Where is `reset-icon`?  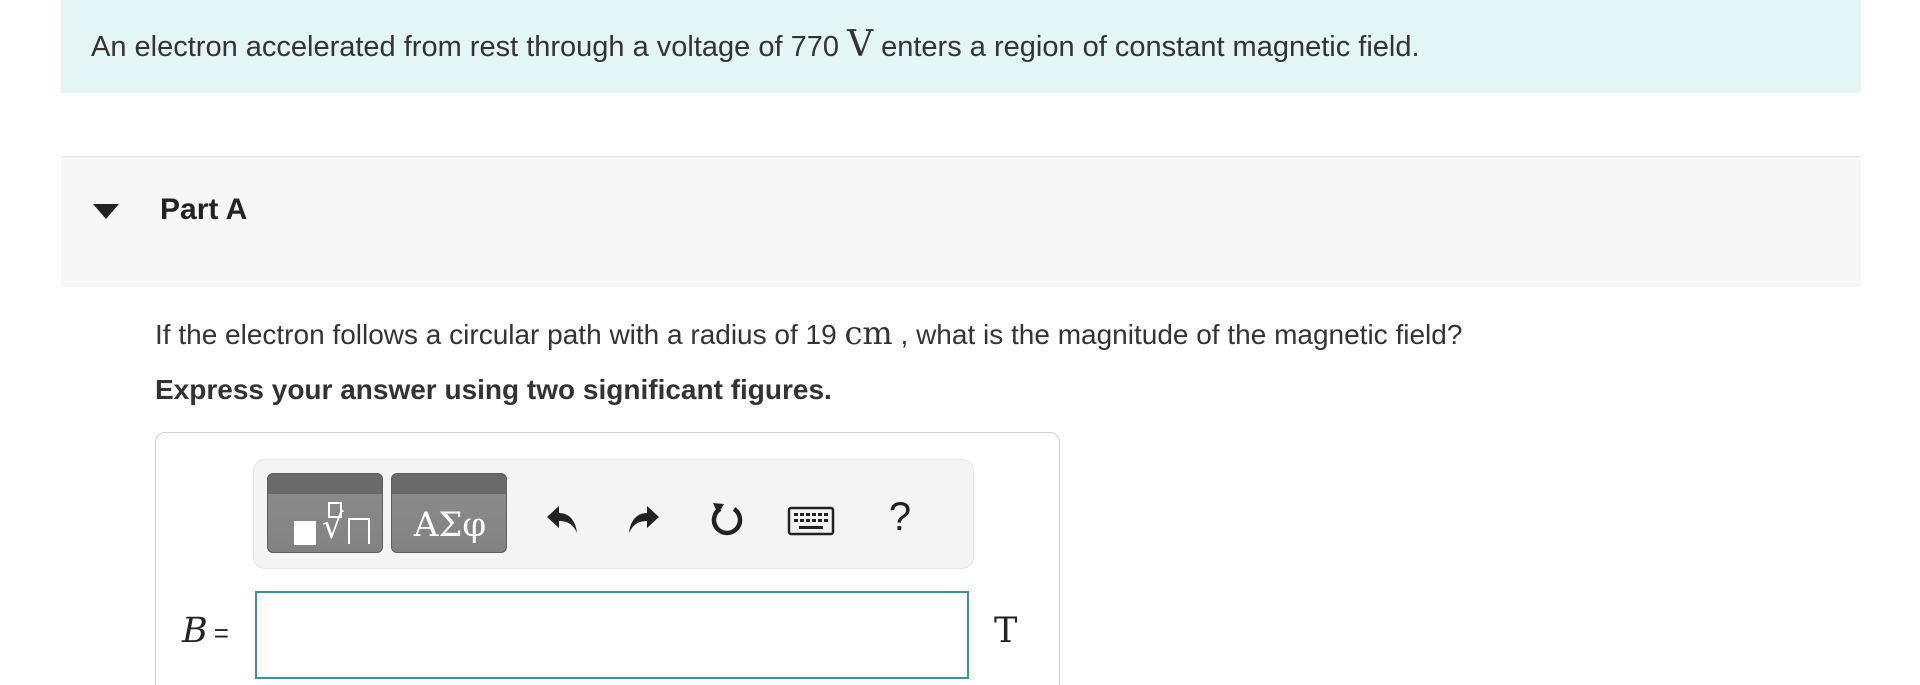 reset-icon is located at coordinates (726, 520).